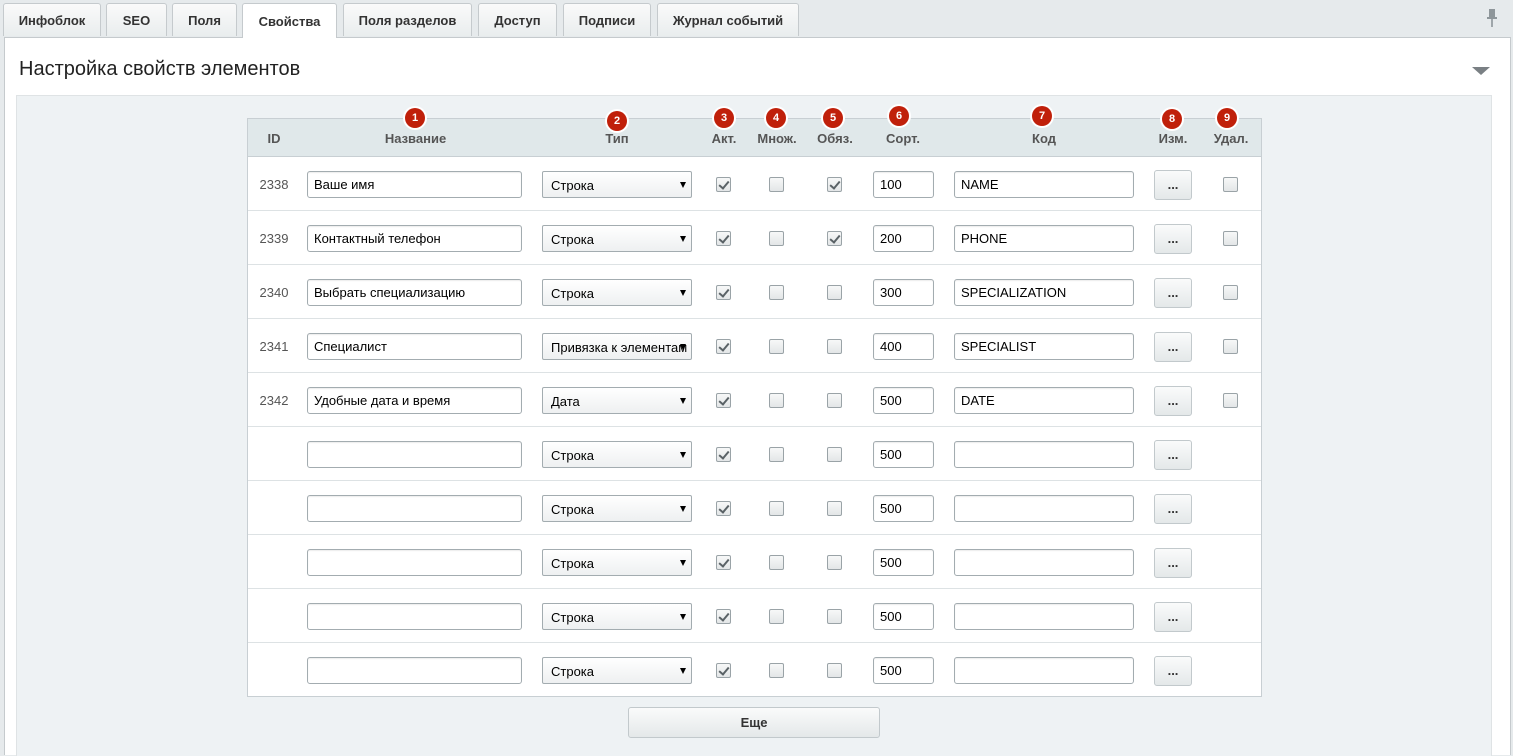 Image resolution: width=1513 pixels, height=756 pixels. Describe the element at coordinates (683, 671) in the screenshot. I see `dropdown-arrow-icon` at that location.